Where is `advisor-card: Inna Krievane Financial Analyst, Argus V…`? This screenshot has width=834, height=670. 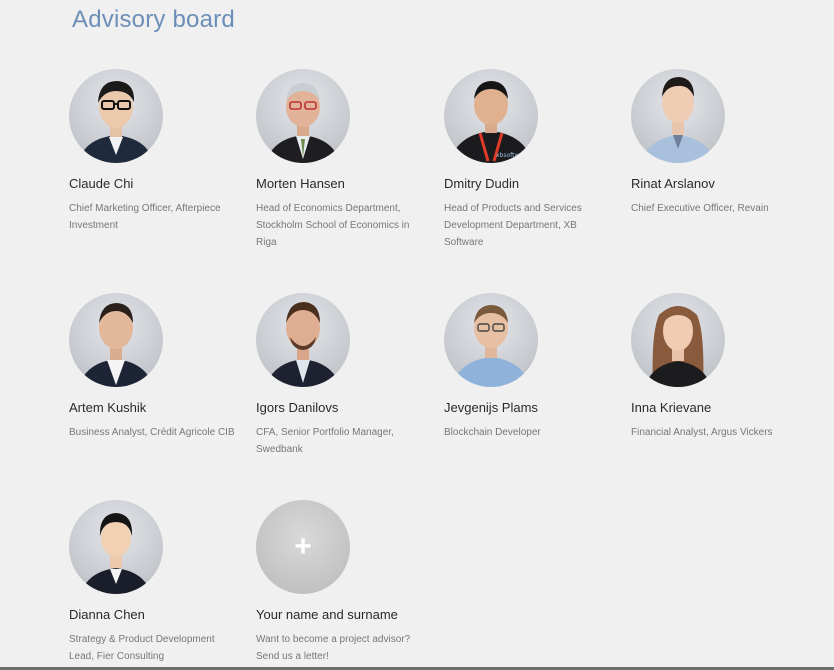
advisor-card: Inna Krievane Financial Analyst, Argus V… is located at coordinates (716, 367).